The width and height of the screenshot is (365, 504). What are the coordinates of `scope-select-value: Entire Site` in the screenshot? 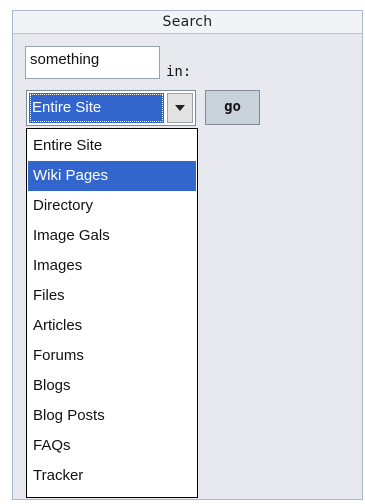 It's located at (96, 108).